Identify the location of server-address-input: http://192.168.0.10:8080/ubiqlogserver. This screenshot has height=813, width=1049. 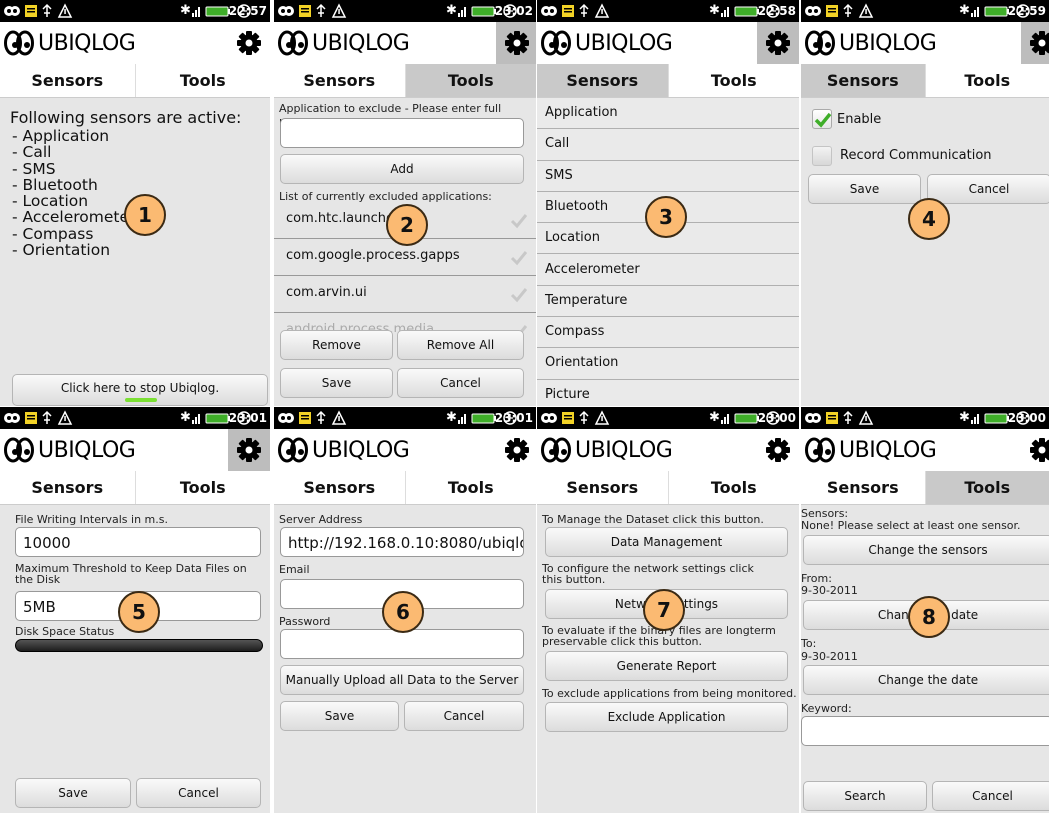
(402, 542).